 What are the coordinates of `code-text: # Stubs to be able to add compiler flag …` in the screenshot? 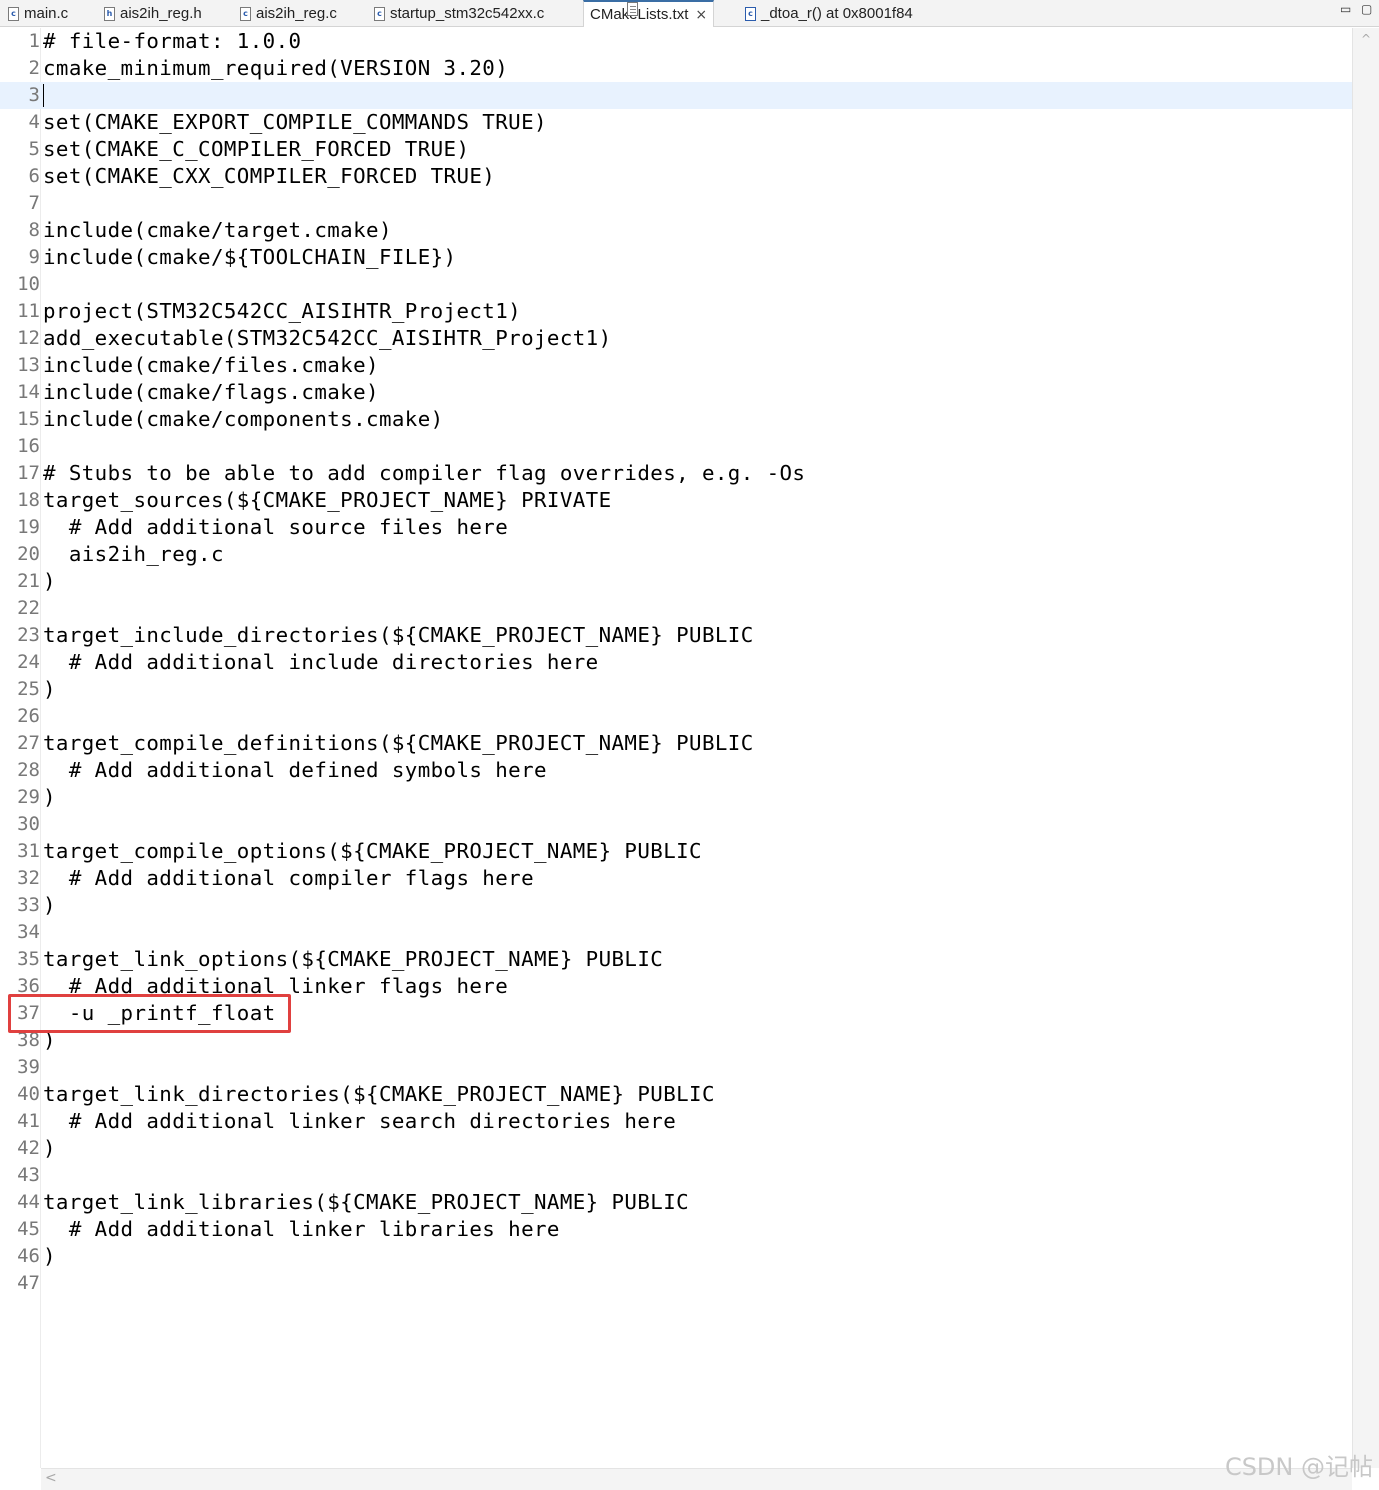 It's located at (424, 473).